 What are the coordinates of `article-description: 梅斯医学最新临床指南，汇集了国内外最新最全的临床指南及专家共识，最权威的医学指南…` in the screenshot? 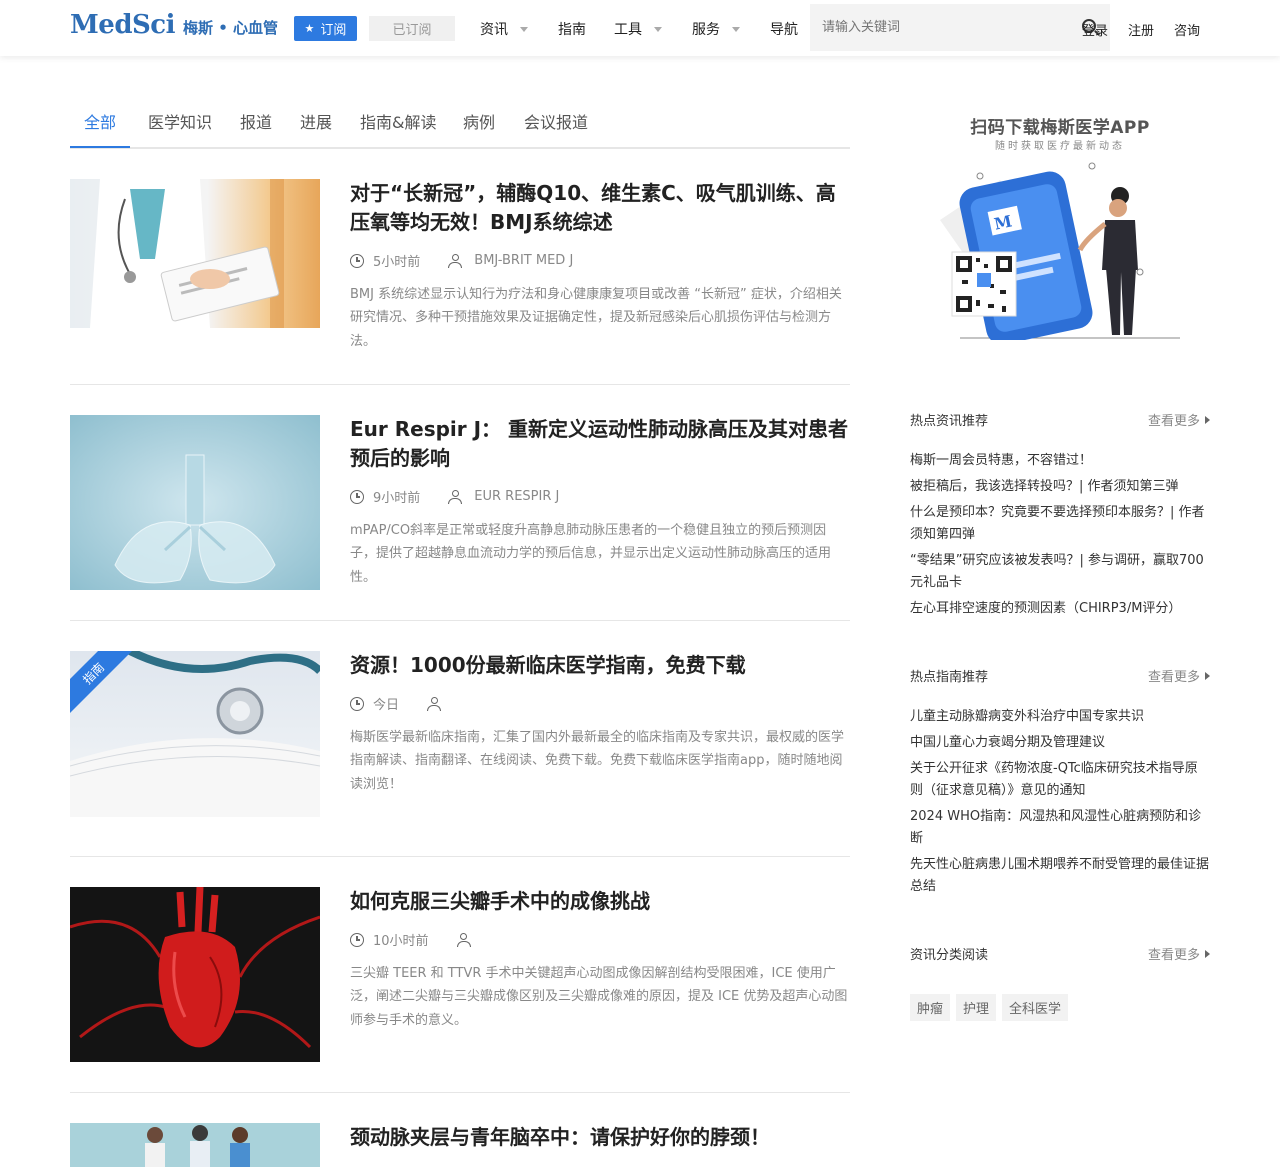 It's located at (597, 761).